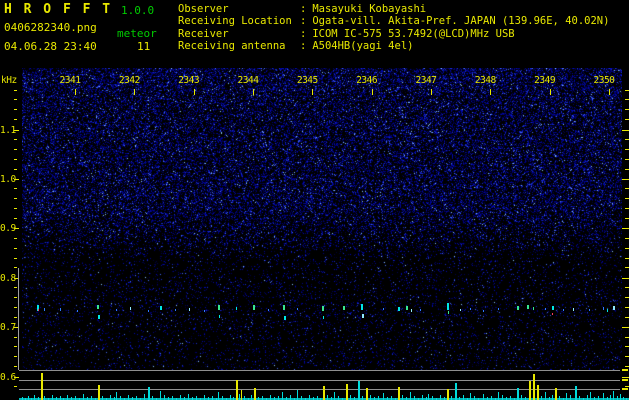  What do you see at coordinates (393, 9) in the screenshot?
I see `header-field-row: Observer: Masayuki Kobayashi` at bounding box center [393, 9].